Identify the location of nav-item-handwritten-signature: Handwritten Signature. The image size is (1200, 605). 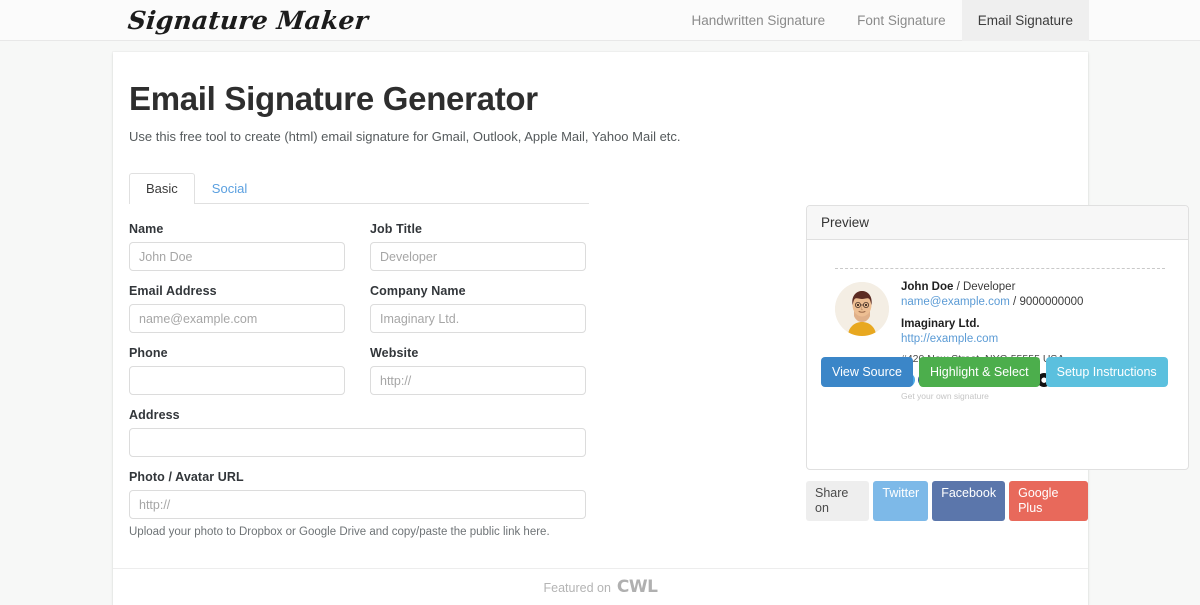
(759, 20).